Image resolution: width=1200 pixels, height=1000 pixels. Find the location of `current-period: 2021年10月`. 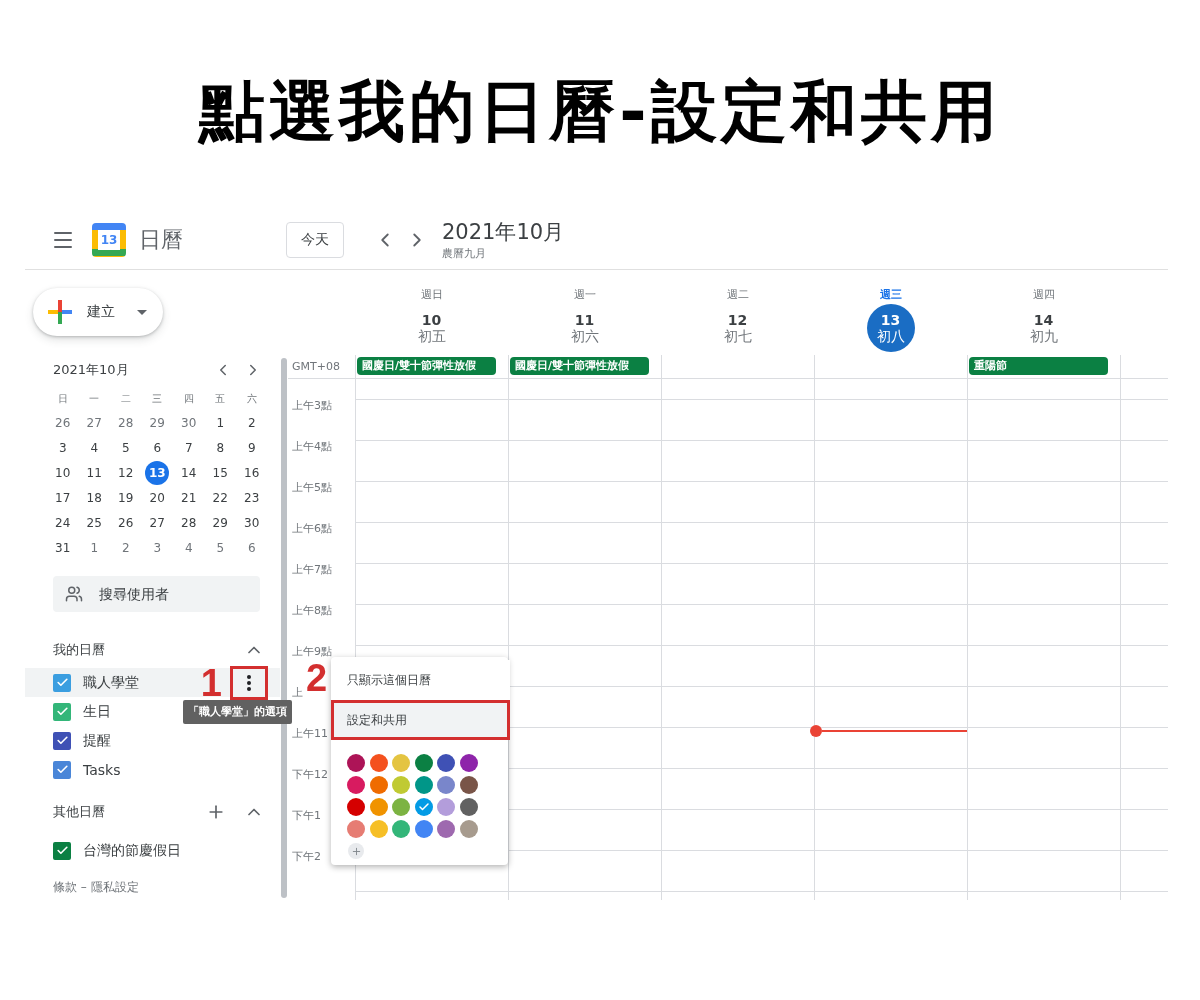

current-period: 2021年10月 is located at coordinates (503, 232).